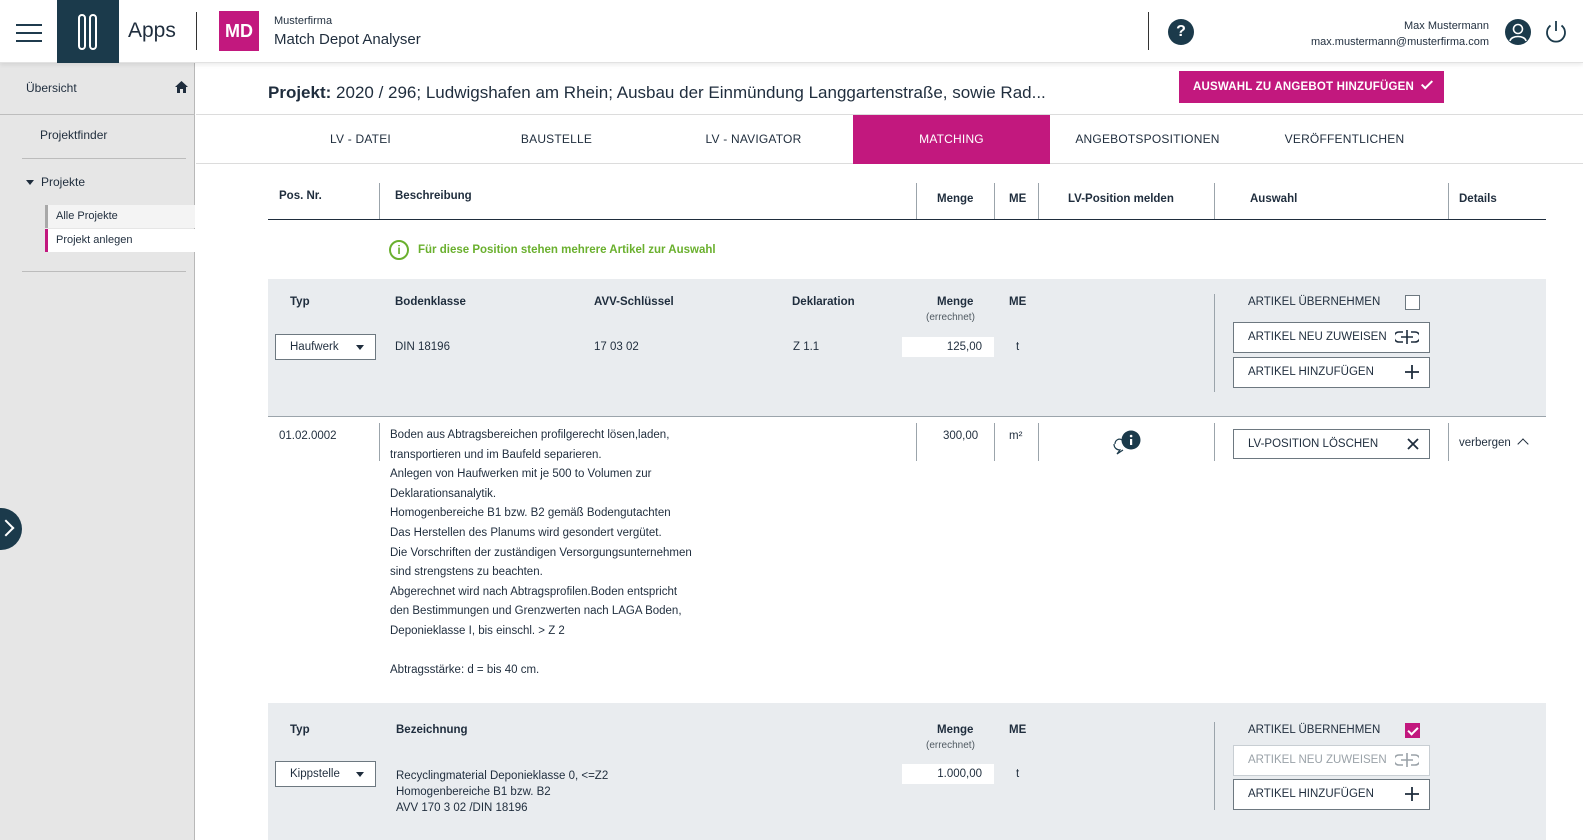  Describe the element at coordinates (97, 89) in the screenshot. I see `sidebar-item-overview: Übersicht` at that location.